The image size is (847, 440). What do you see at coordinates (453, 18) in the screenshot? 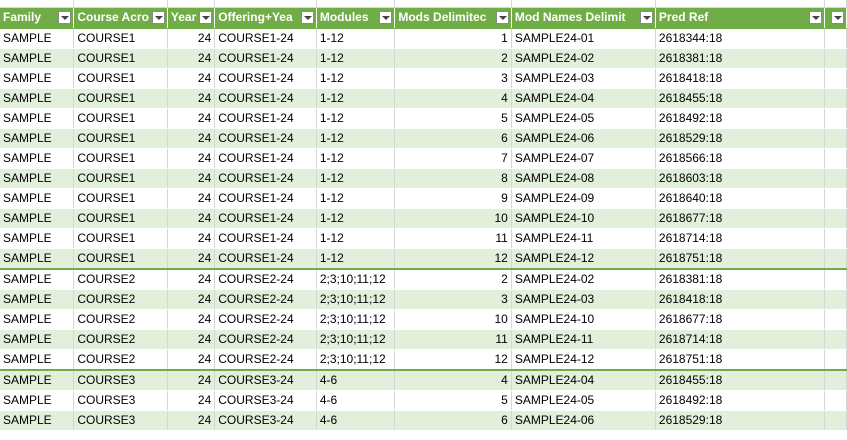
I see `column-header: Mods Delimitec` at bounding box center [453, 18].